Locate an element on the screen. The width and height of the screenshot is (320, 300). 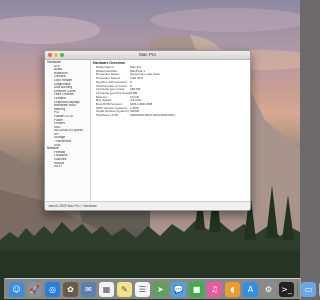
window-title: Mac Pro is located at coordinates (147, 54).